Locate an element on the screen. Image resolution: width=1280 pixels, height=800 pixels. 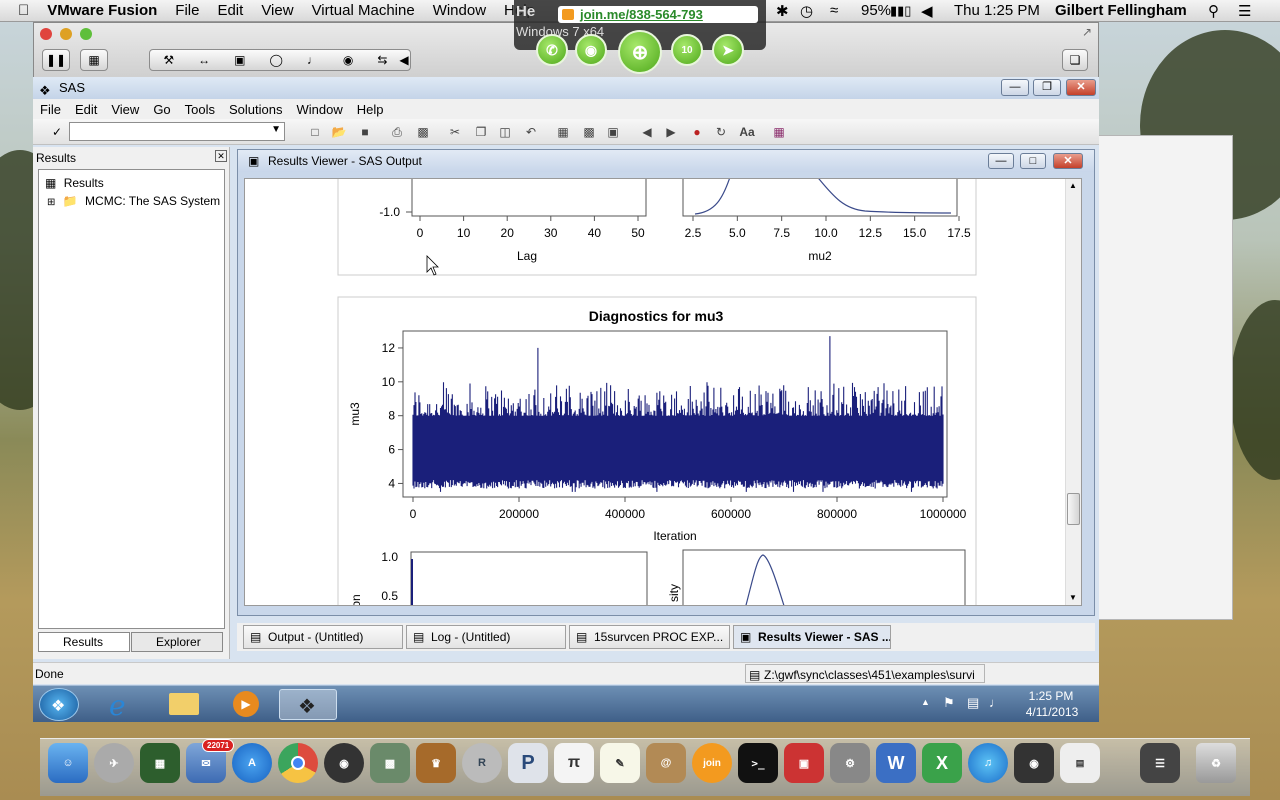
volume-icon: ◀ is located at coordinates (927, 11).